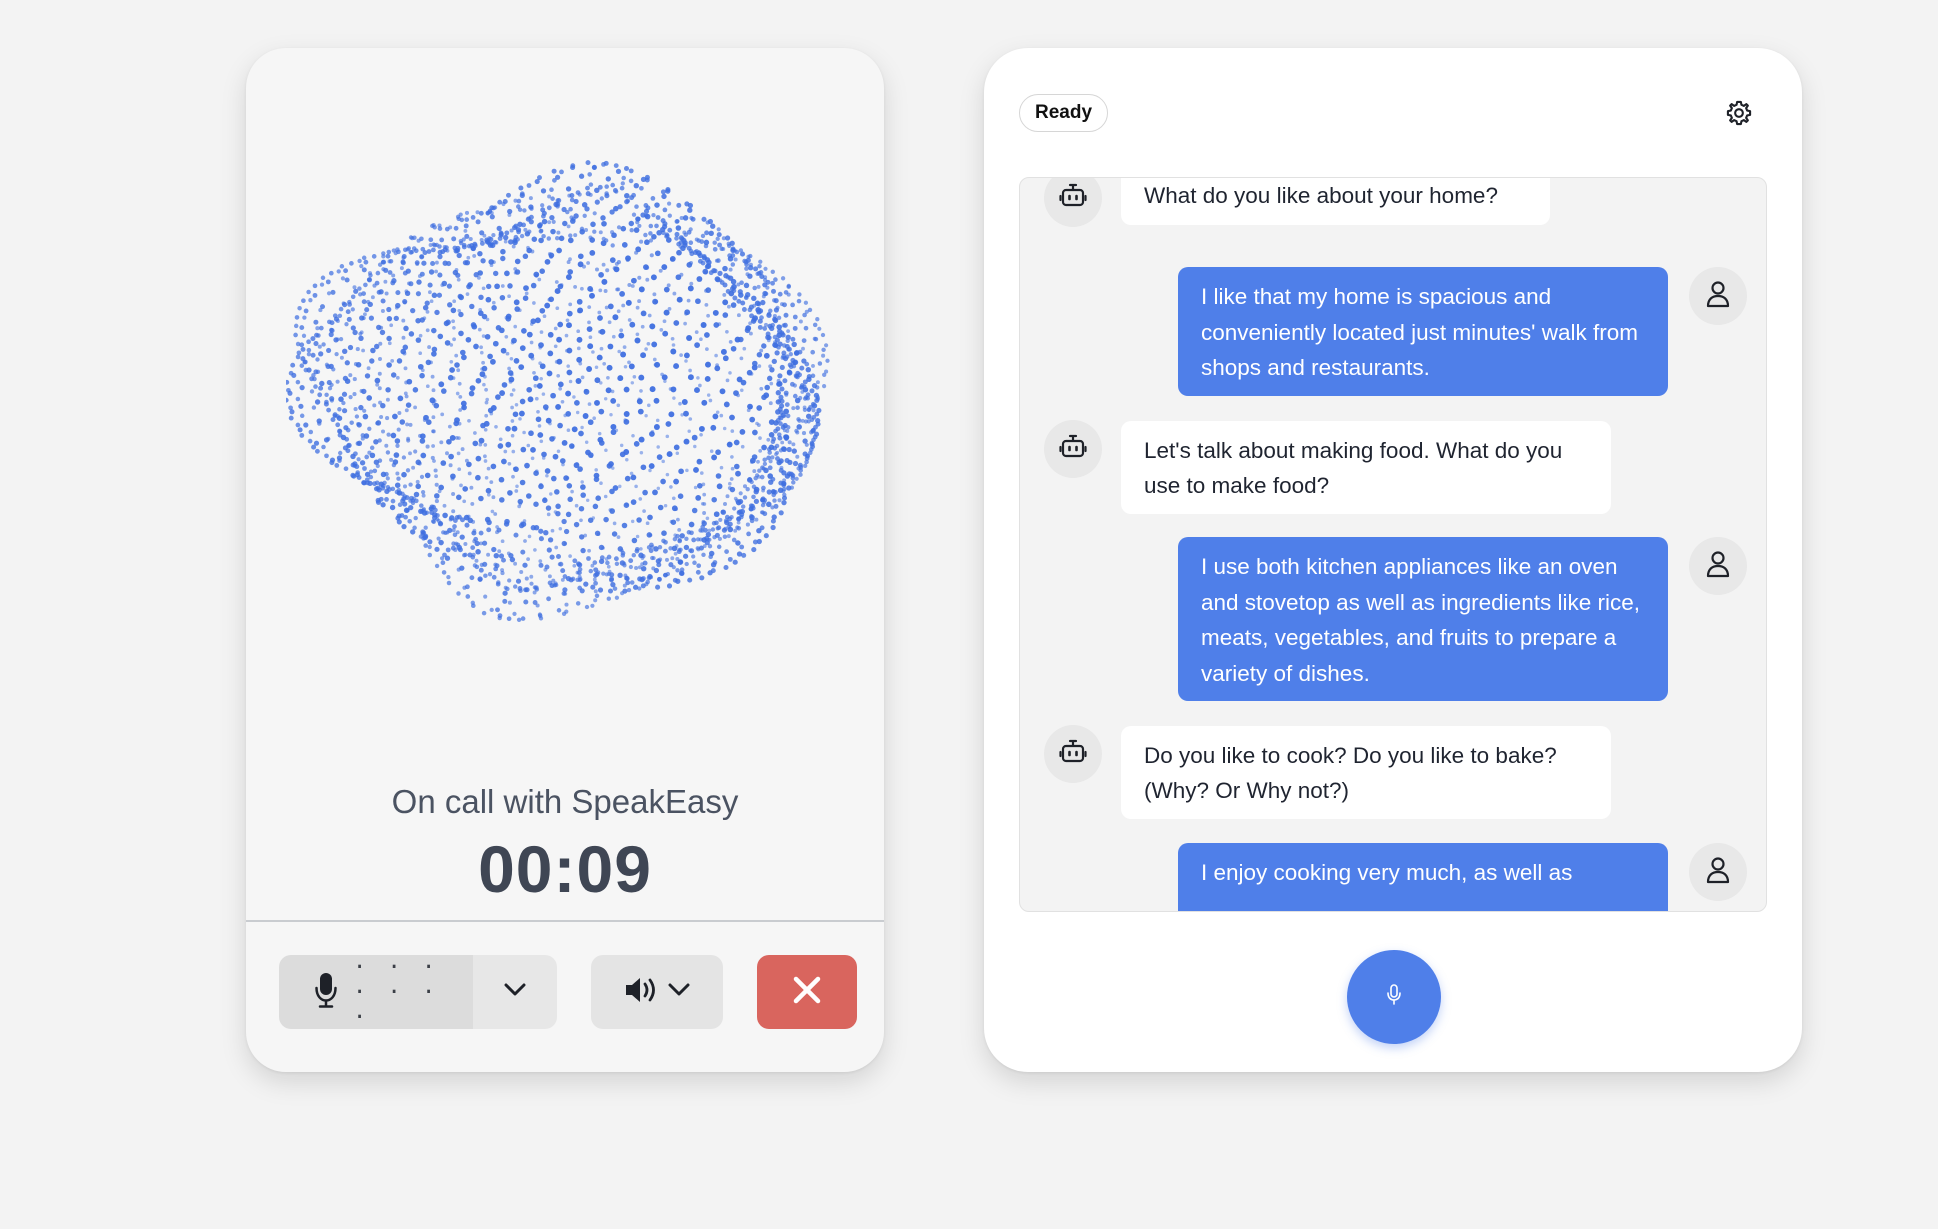 The height and width of the screenshot is (1229, 1938). I want to click on settings-button, so click(1739, 113).